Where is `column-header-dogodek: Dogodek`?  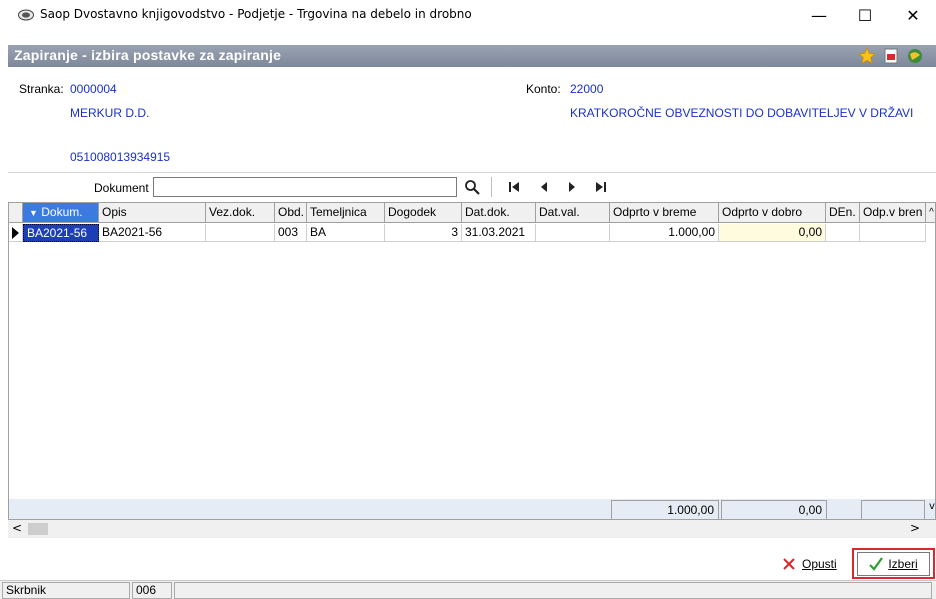 column-header-dogodek: Dogodek is located at coordinates (423, 213).